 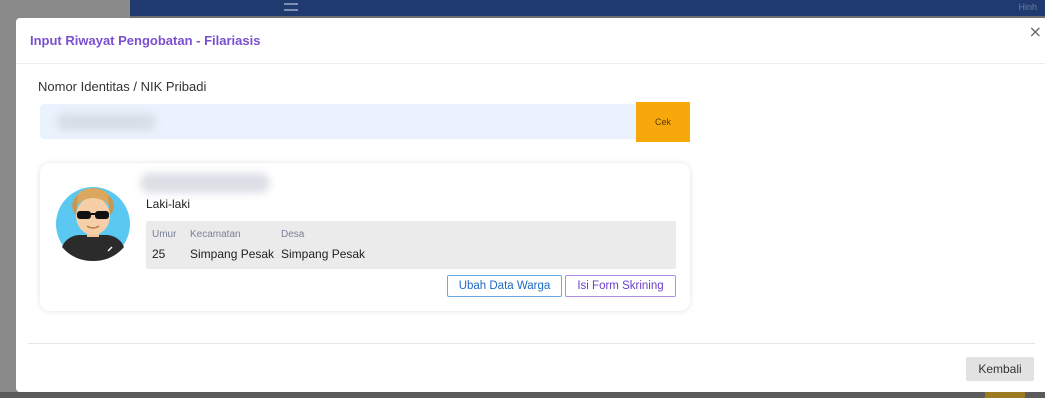 I want to click on fill-screening-form-button: Isi Form Skrining, so click(x=620, y=286).